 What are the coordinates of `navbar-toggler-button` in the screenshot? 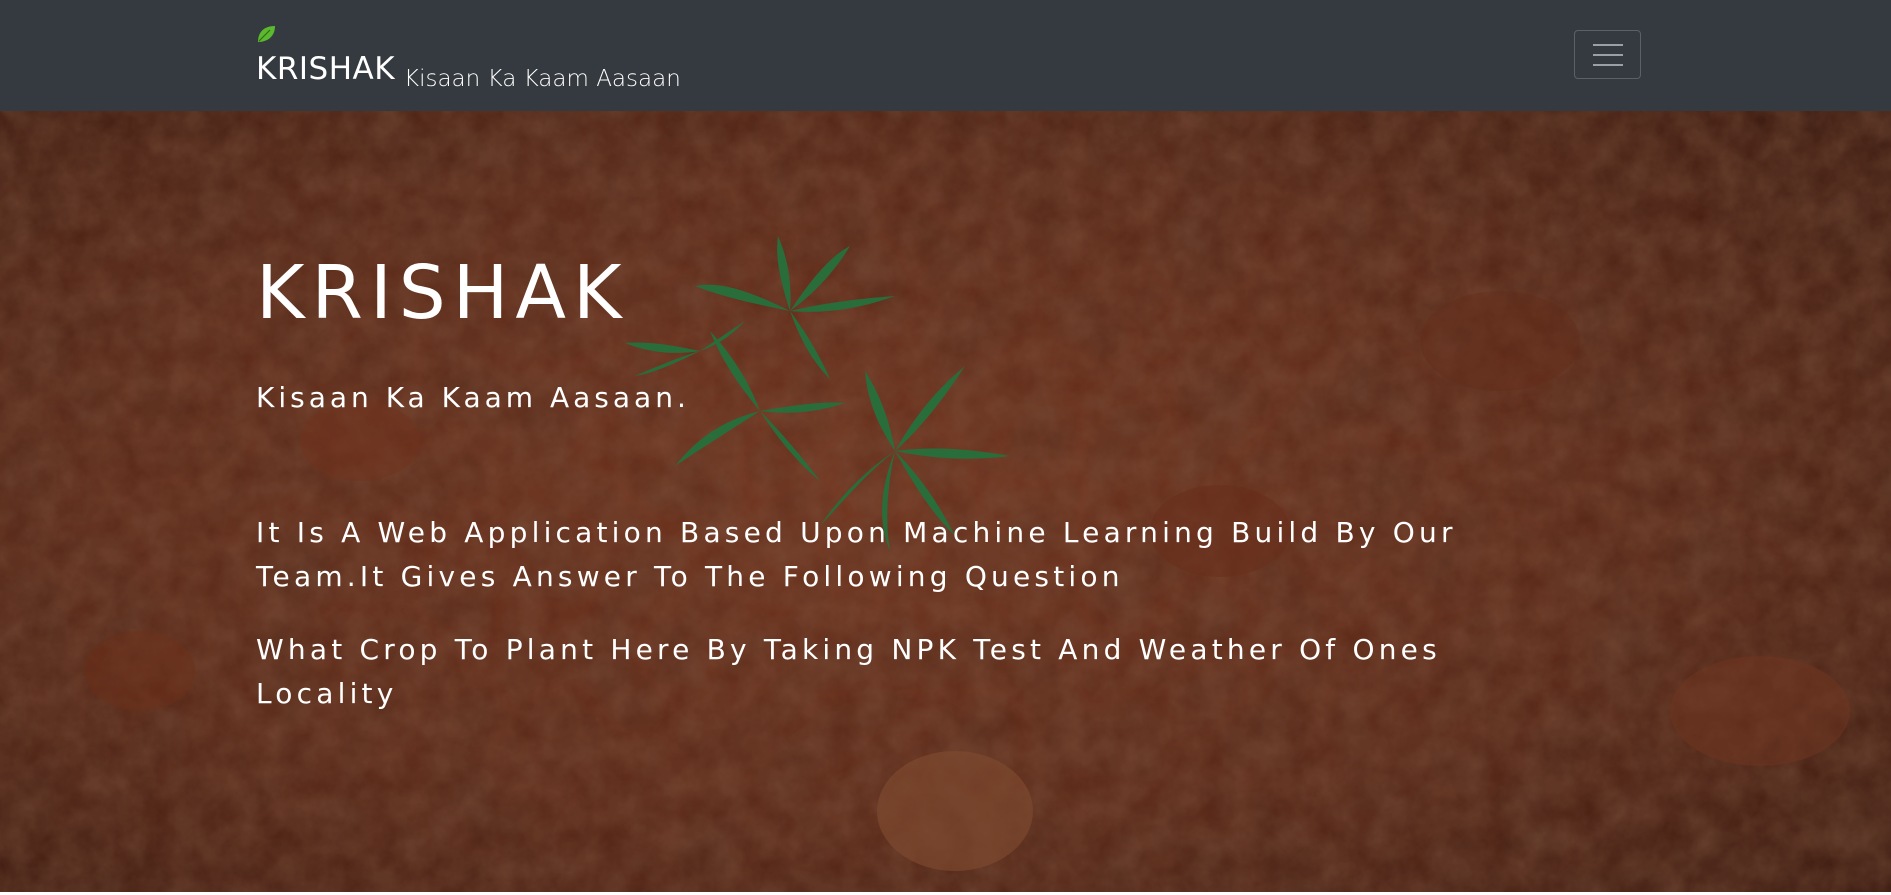 It's located at (1607, 54).